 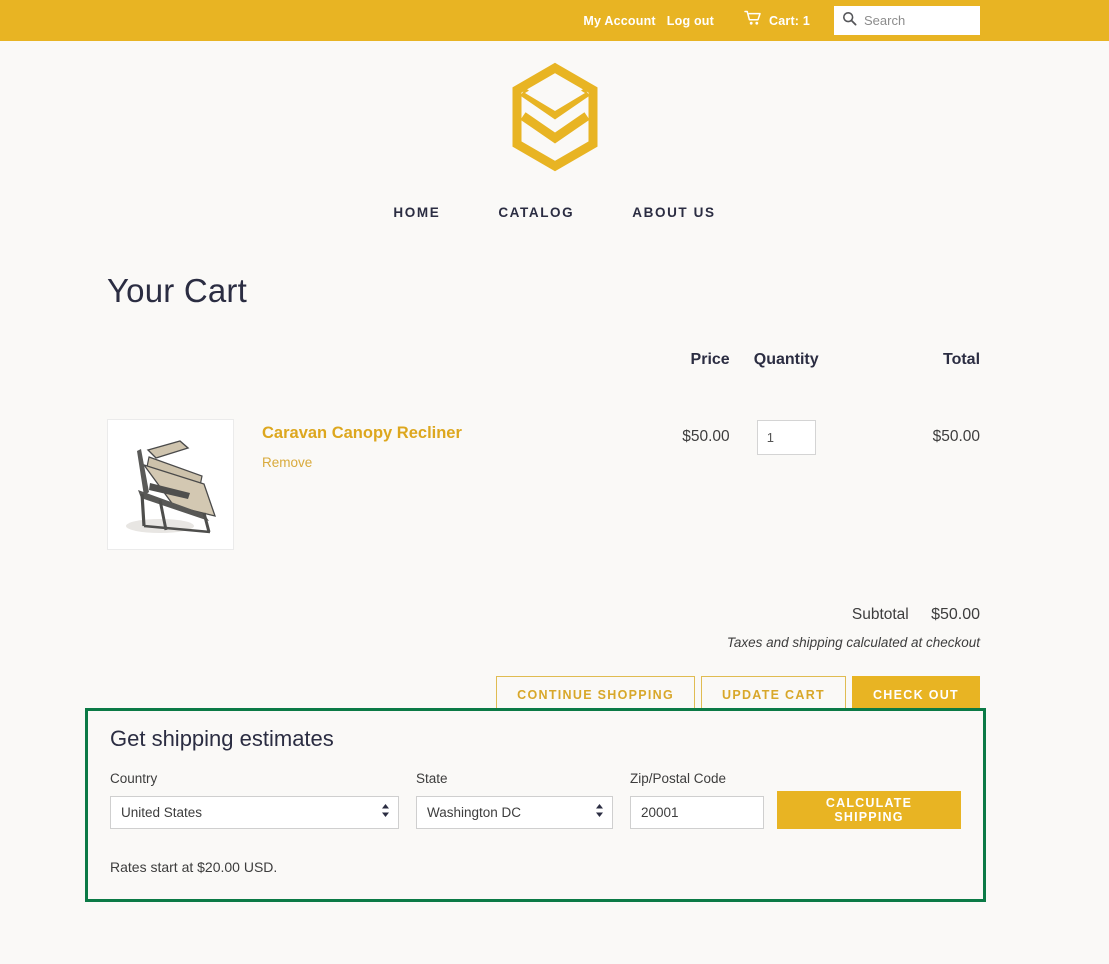 What do you see at coordinates (555, 119) in the screenshot?
I see `hexagon-layers-logo` at bounding box center [555, 119].